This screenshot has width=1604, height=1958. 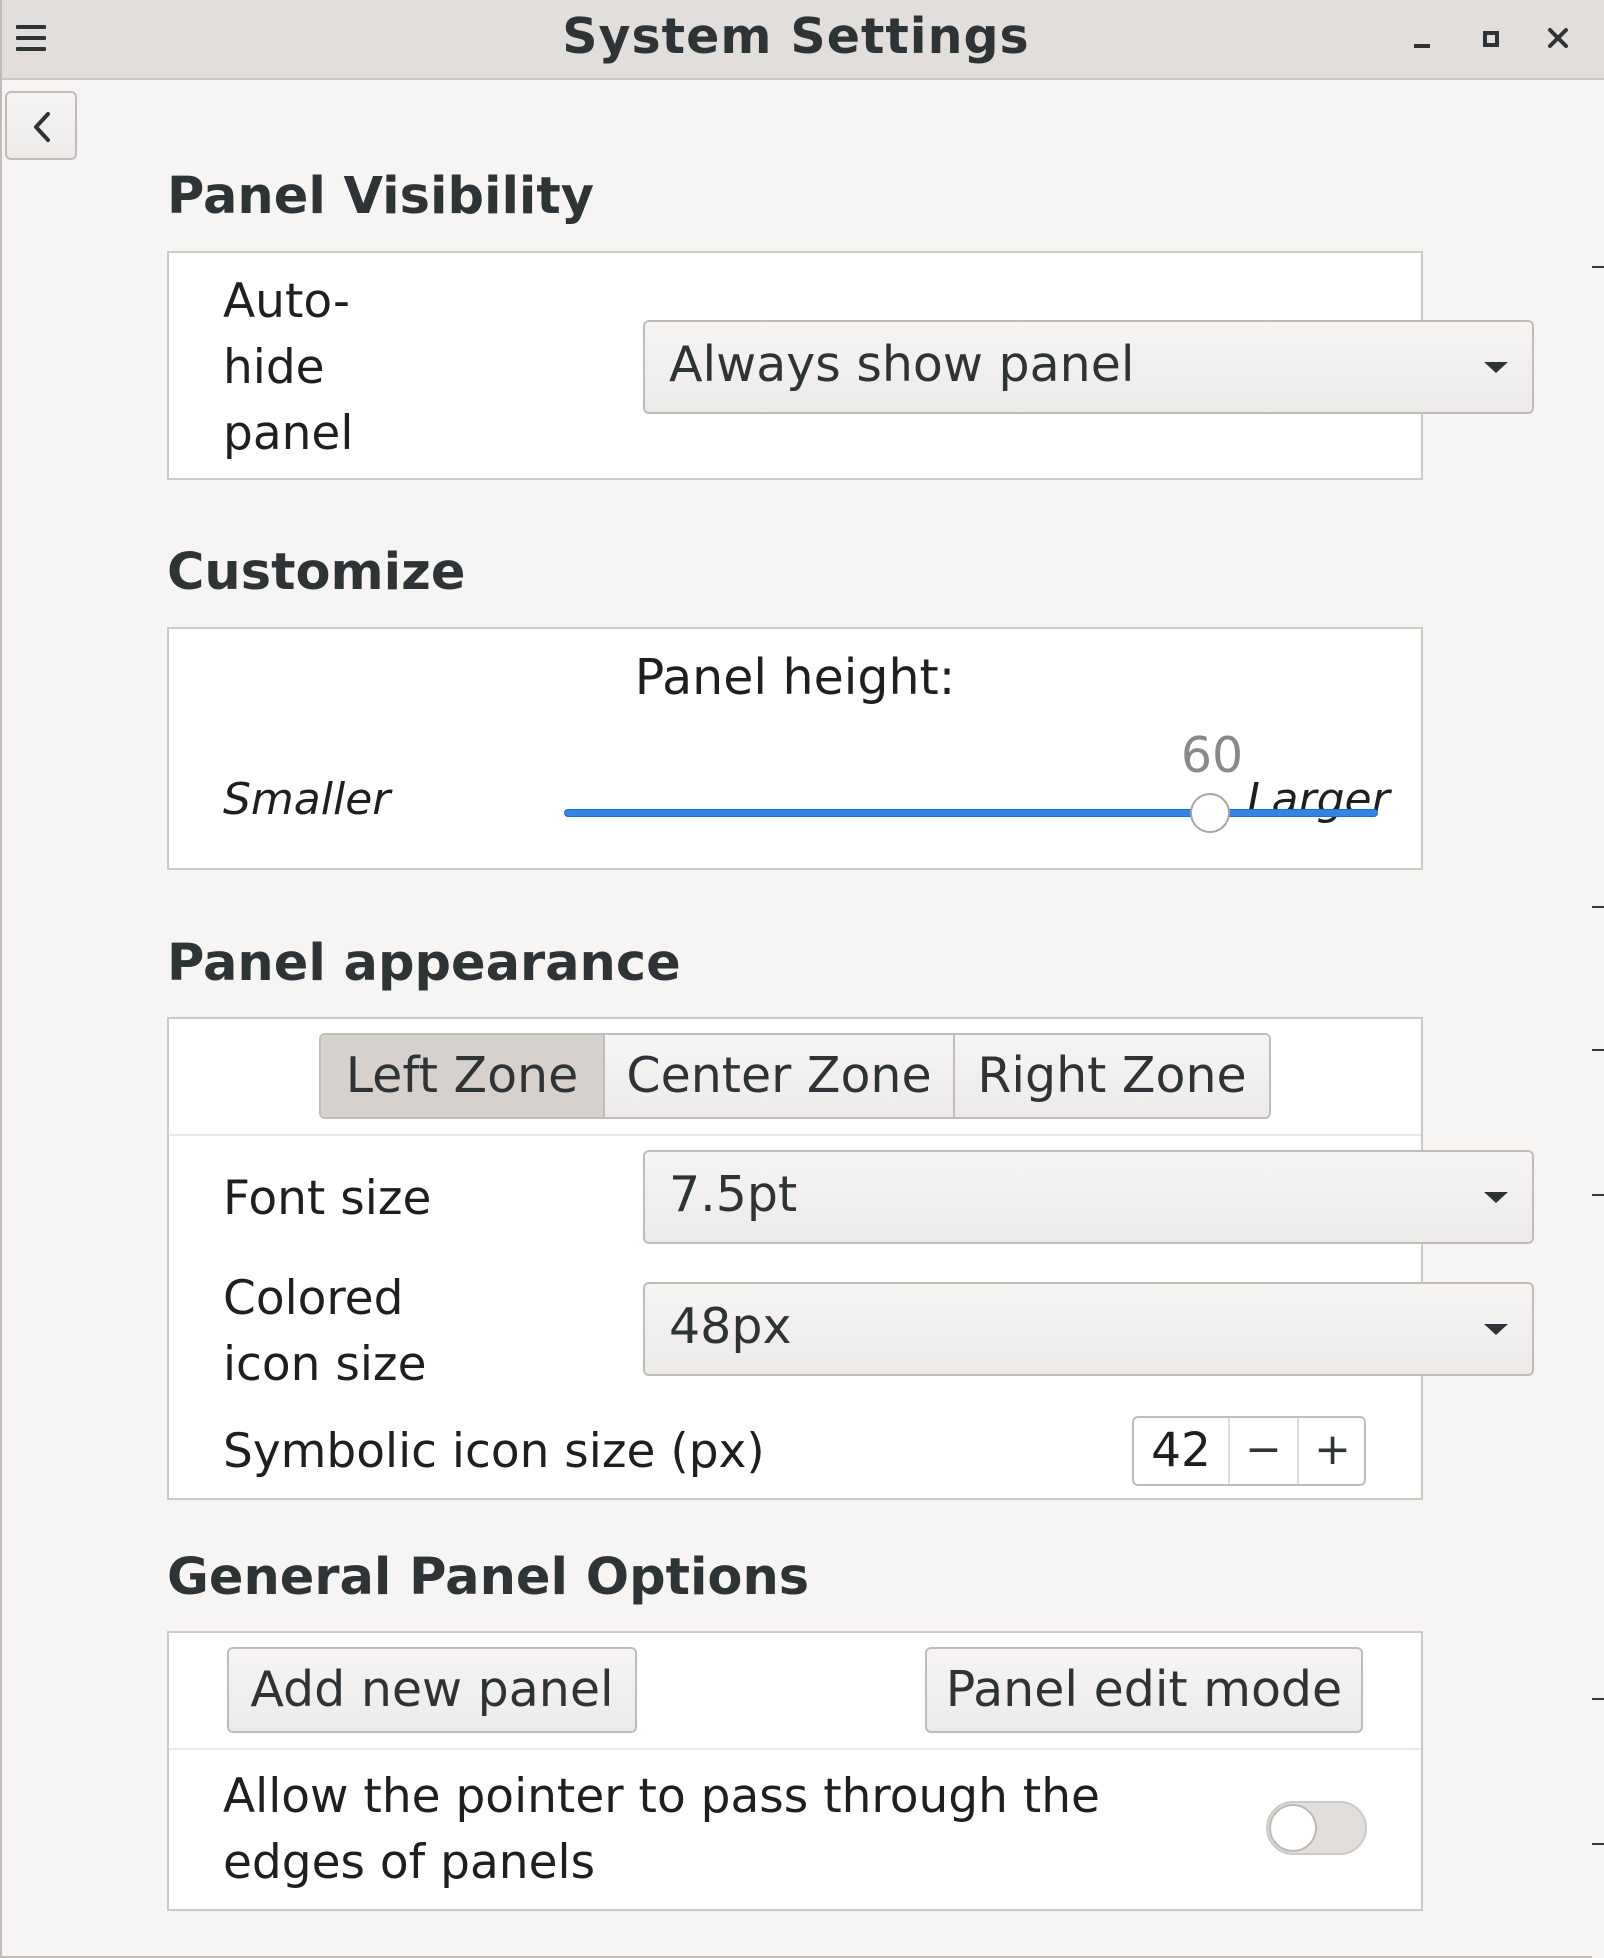 What do you see at coordinates (463, 1076) in the screenshot?
I see `tab-left-zone: Left Zone` at bounding box center [463, 1076].